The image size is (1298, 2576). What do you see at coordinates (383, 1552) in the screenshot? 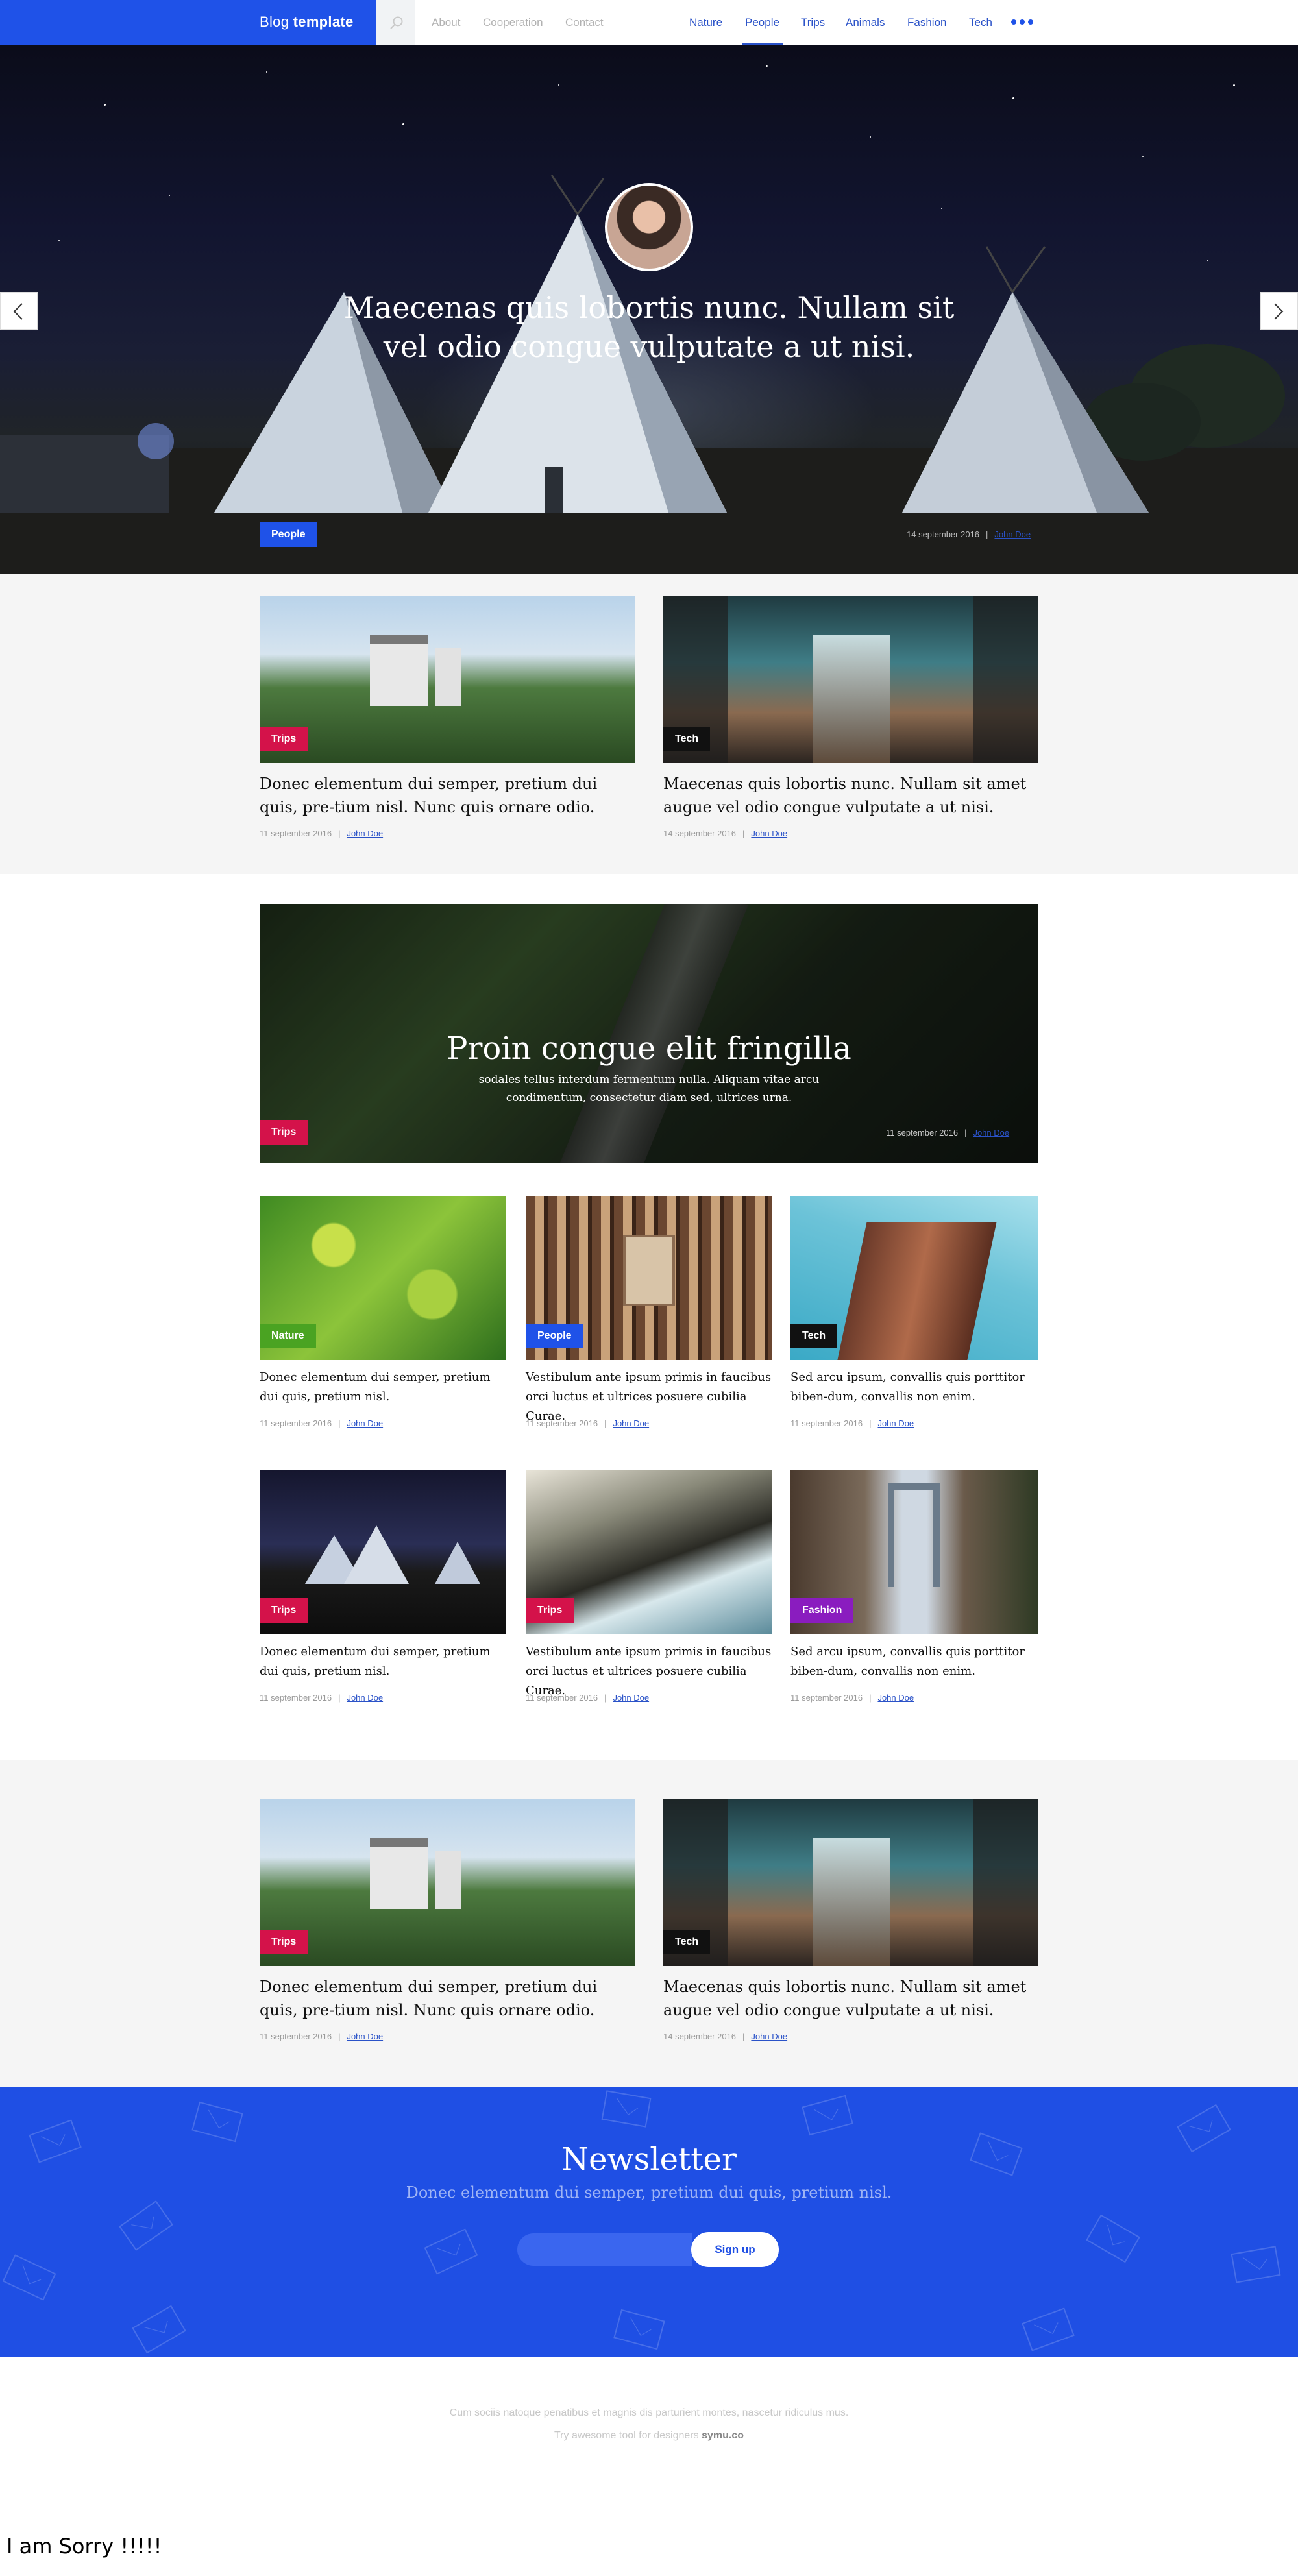
I see `grid-image-tipis: Trips` at bounding box center [383, 1552].